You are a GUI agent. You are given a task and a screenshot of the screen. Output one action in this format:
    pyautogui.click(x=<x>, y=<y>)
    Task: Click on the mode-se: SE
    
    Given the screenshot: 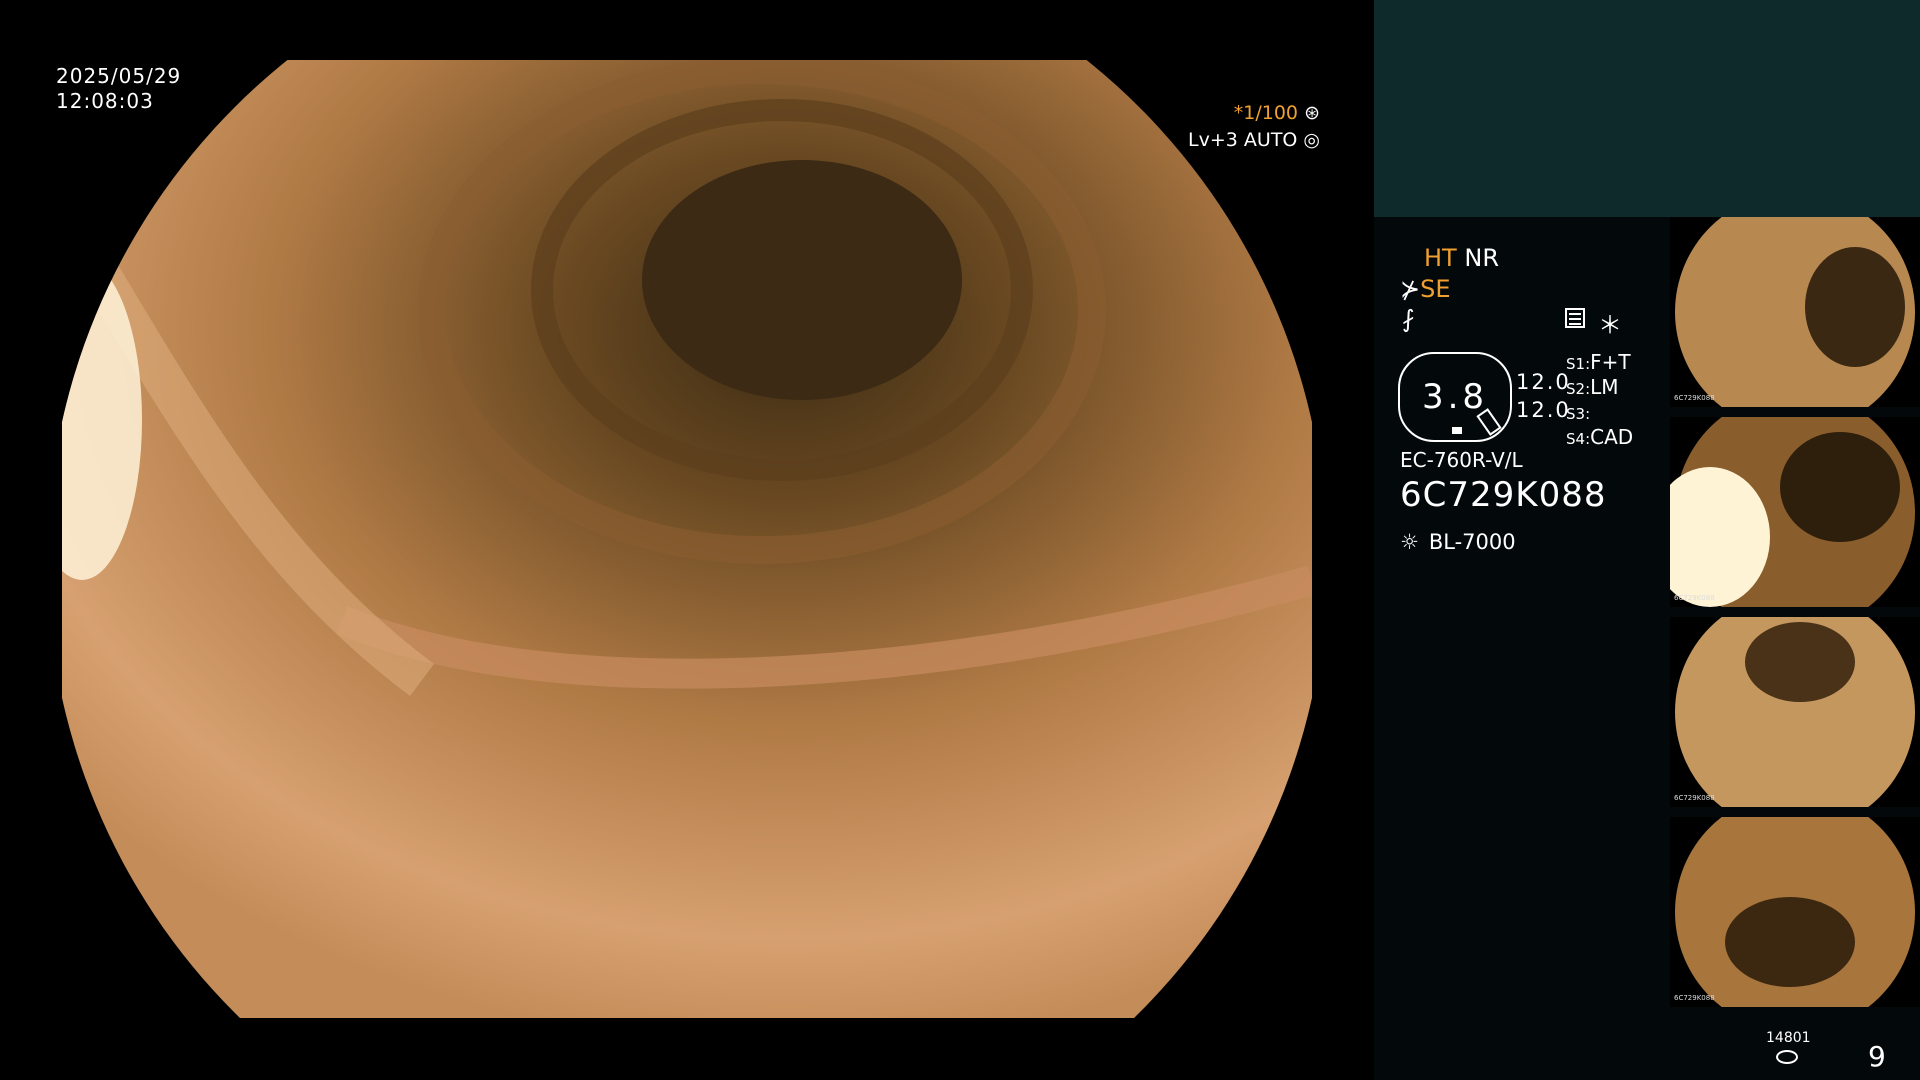 What is the action you would take?
    pyautogui.click(x=1435, y=289)
    